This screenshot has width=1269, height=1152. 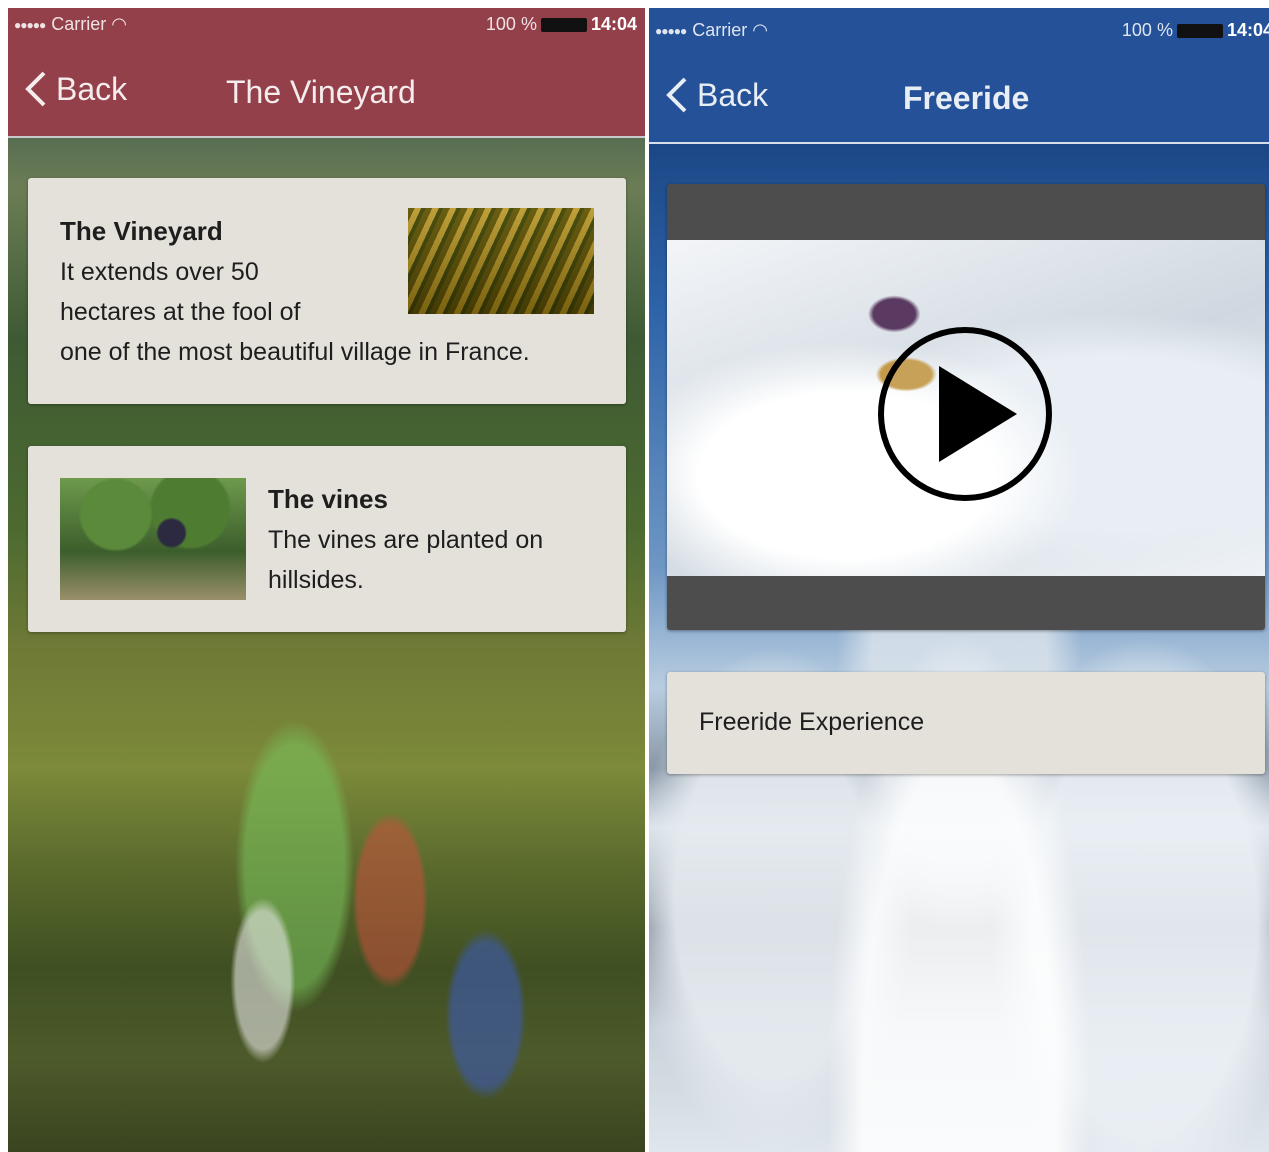 I want to click on vineyard-thumbnail, so click(x=501, y=261).